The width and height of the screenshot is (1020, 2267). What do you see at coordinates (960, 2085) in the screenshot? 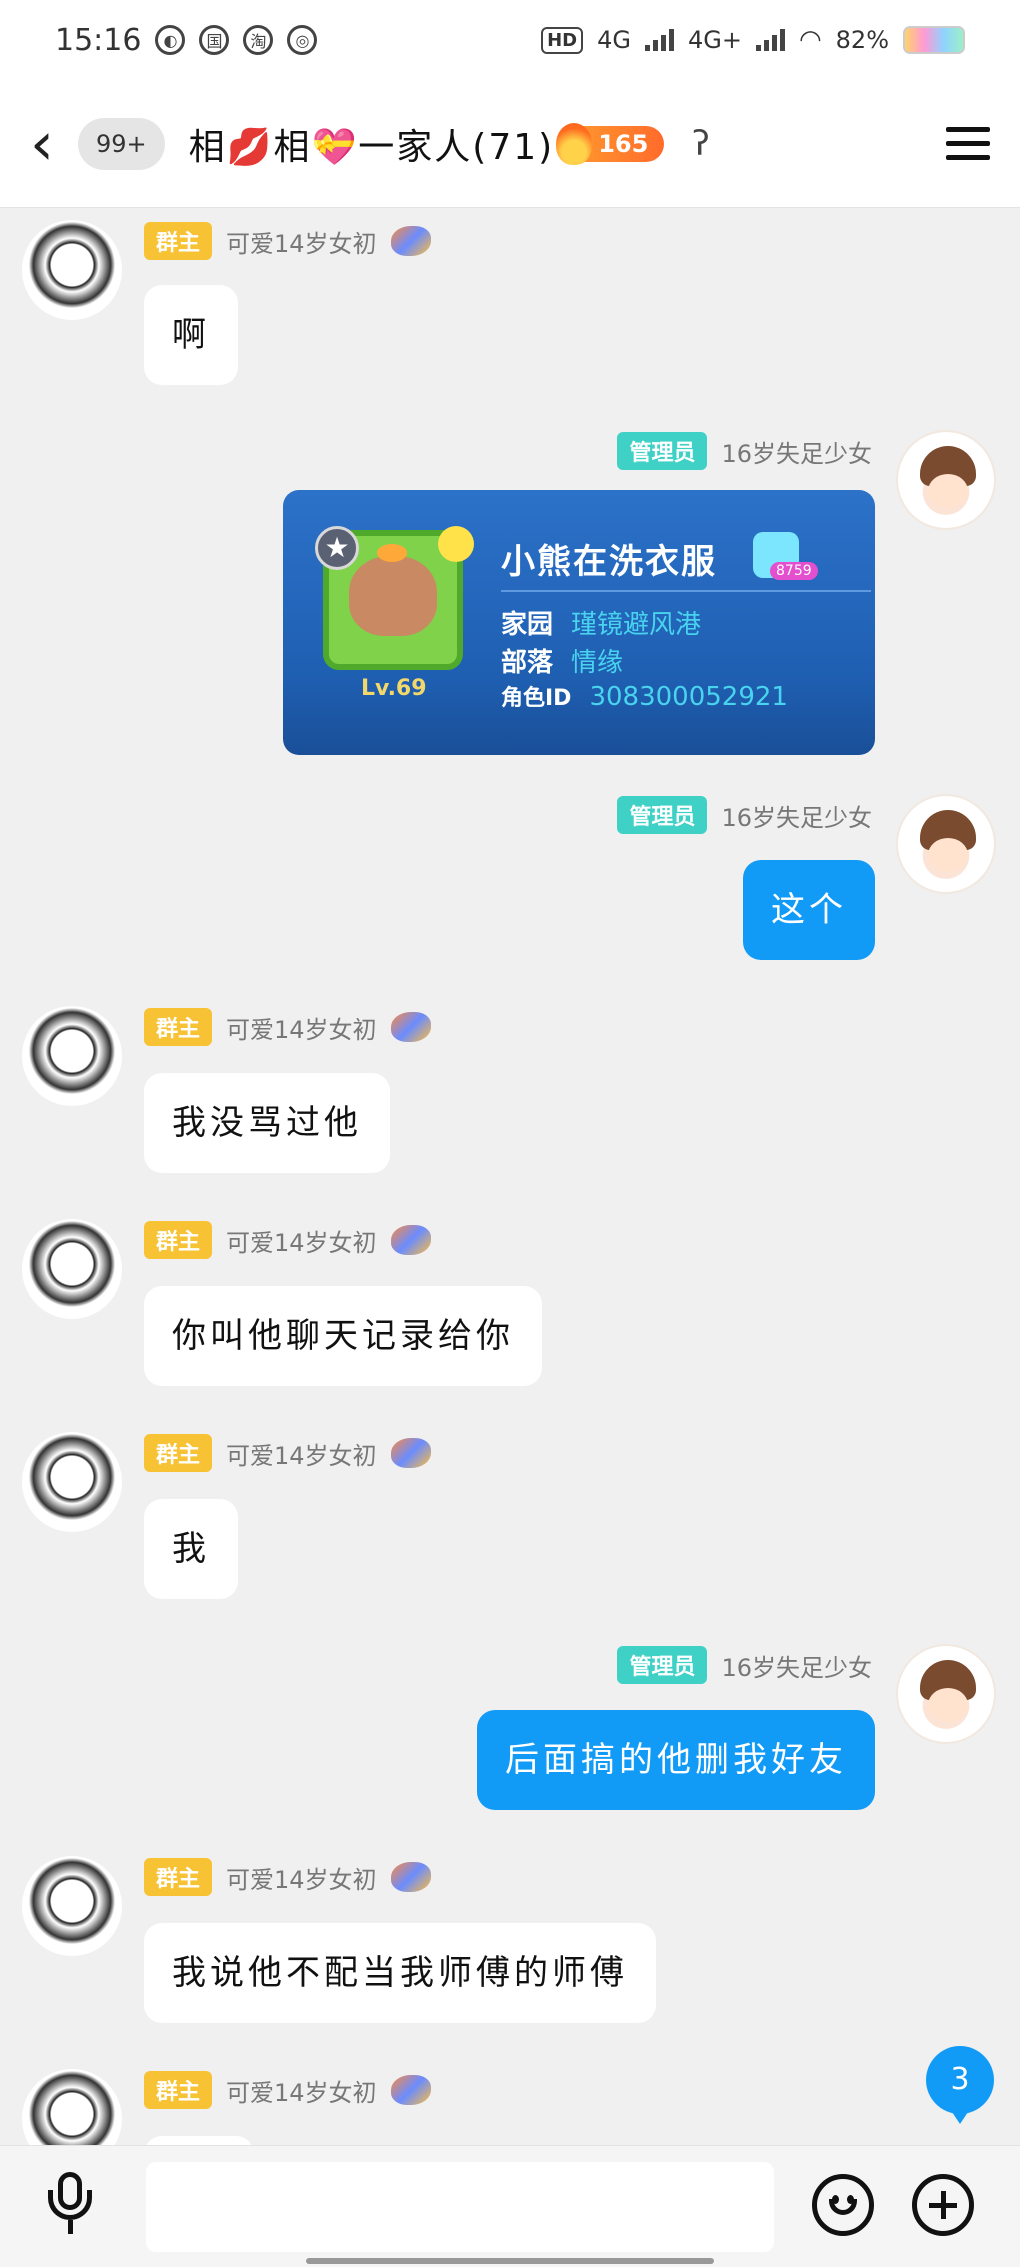
I see `new-message-count-badge: 3` at bounding box center [960, 2085].